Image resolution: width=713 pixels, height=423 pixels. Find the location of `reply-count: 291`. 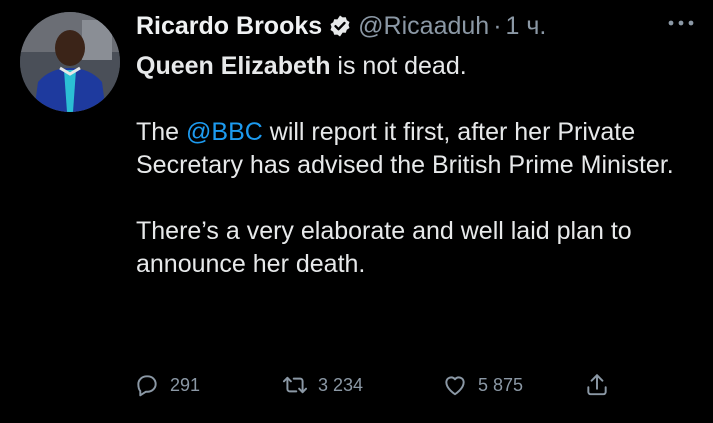

reply-count: 291 is located at coordinates (185, 384).